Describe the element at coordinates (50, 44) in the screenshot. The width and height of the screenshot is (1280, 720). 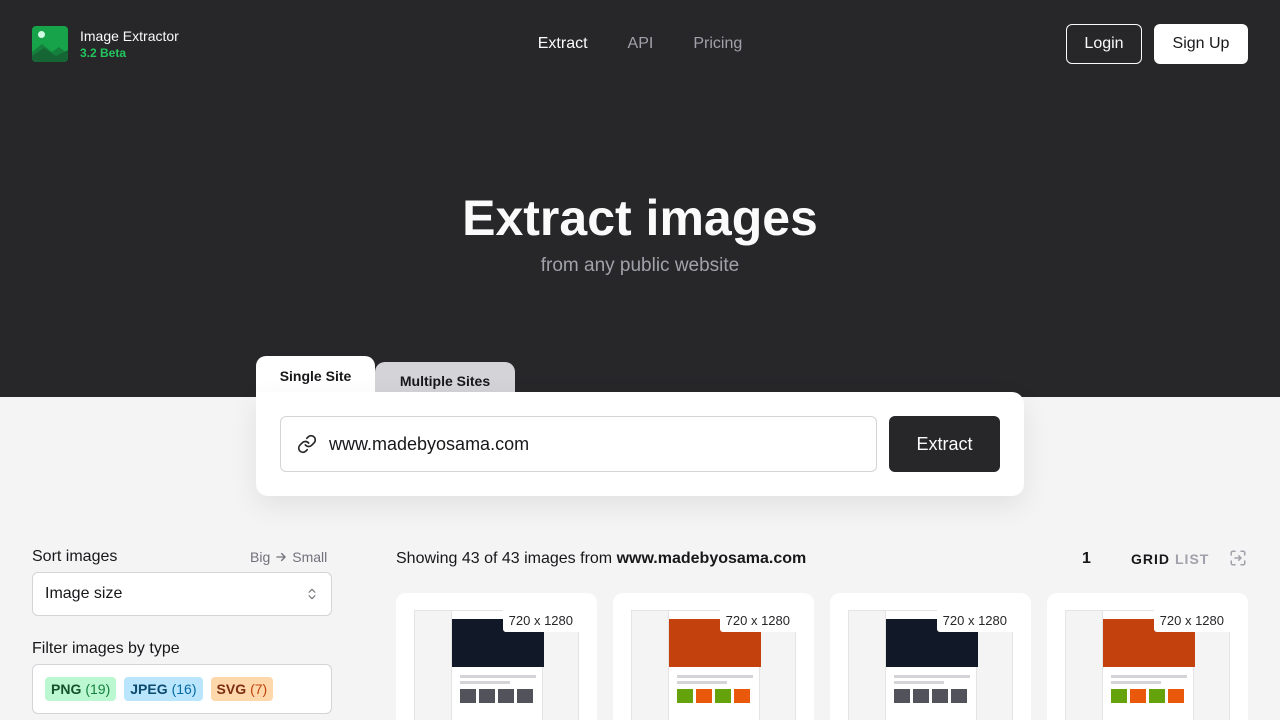
I see `image-logo-icon` at that location.